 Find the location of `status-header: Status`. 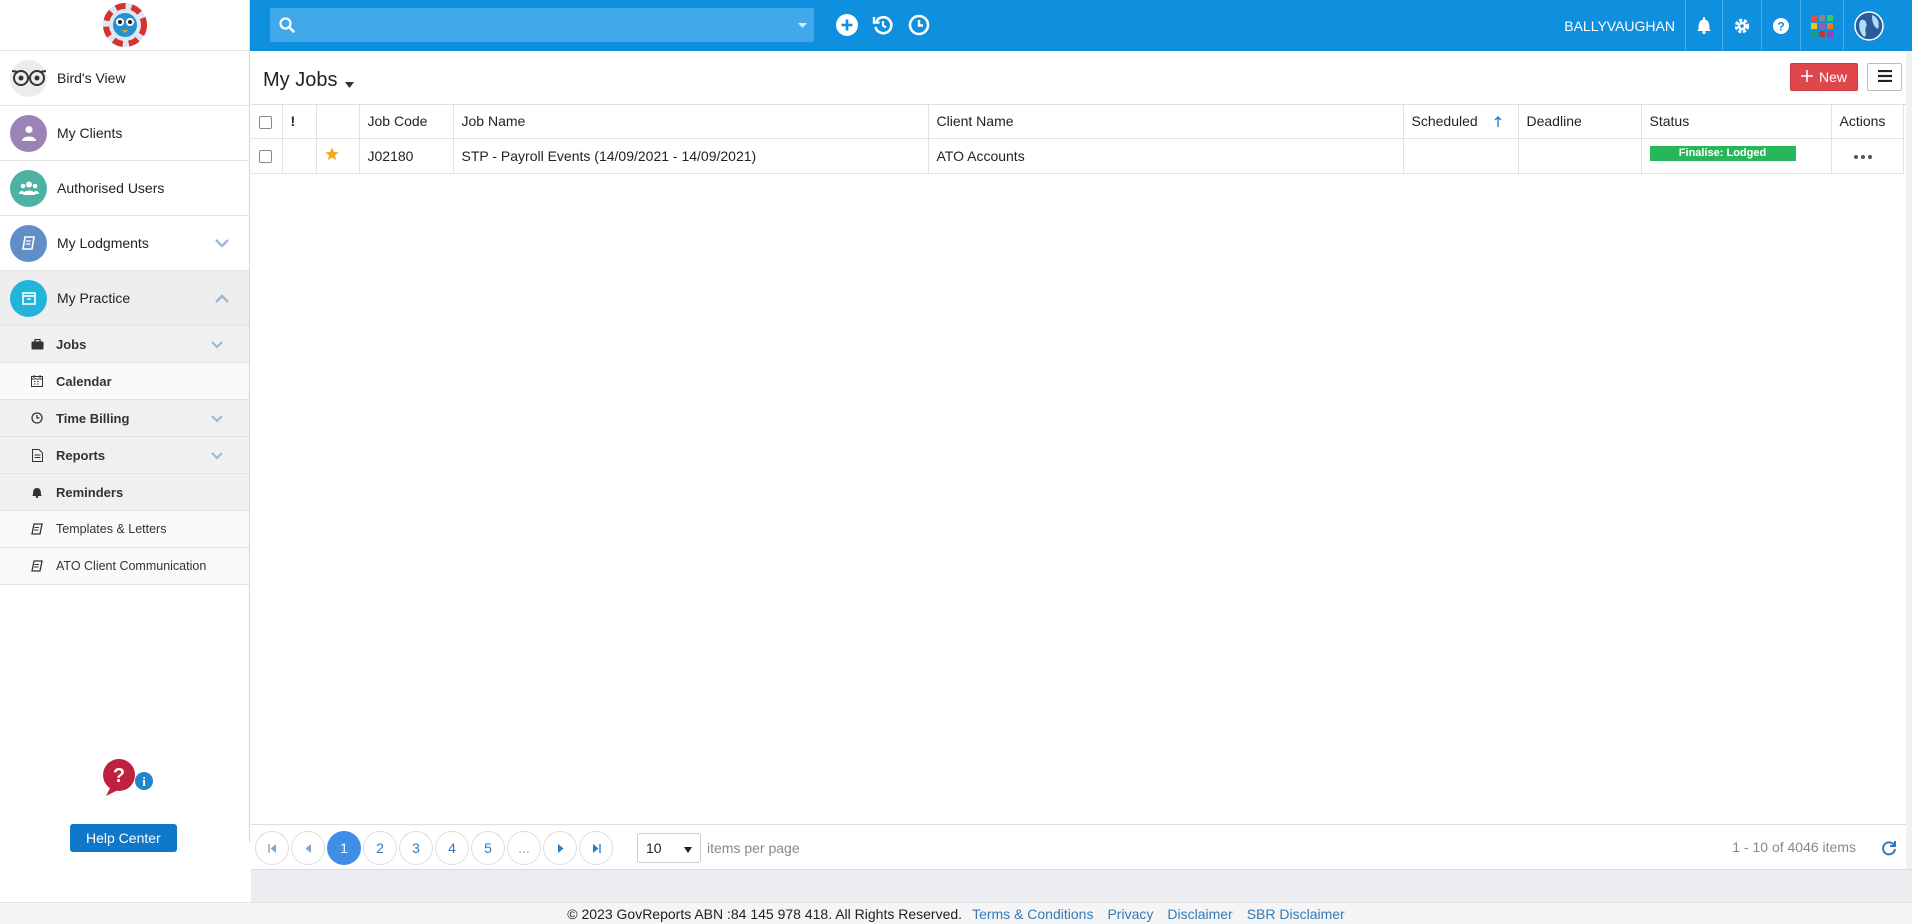

status-header: Status is located at coordinates (1736, 122).